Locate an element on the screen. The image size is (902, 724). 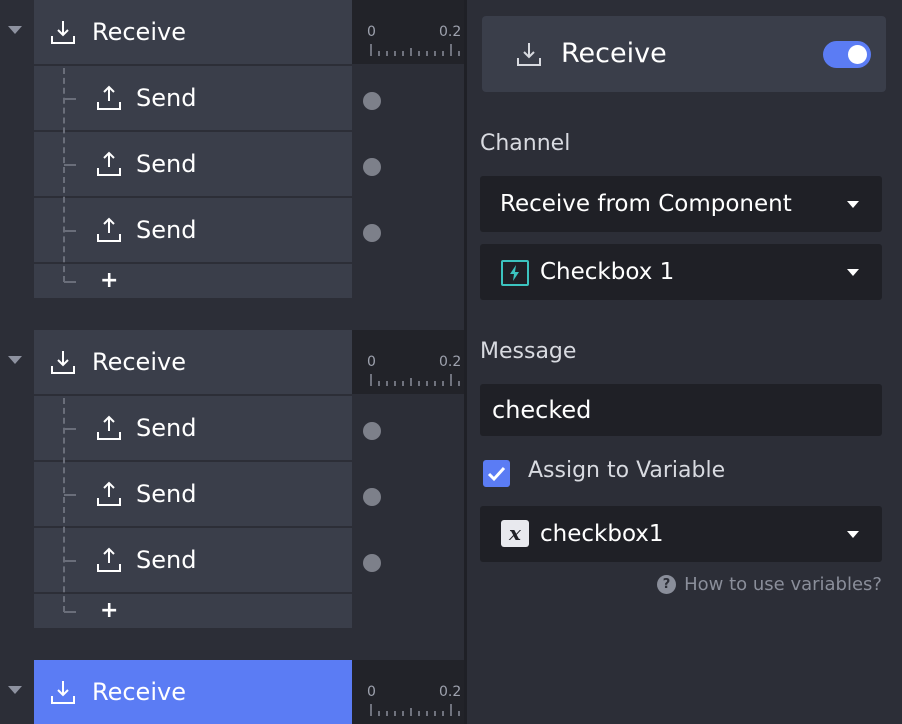
channel-label: Channel is located at coordinates (525, 143).